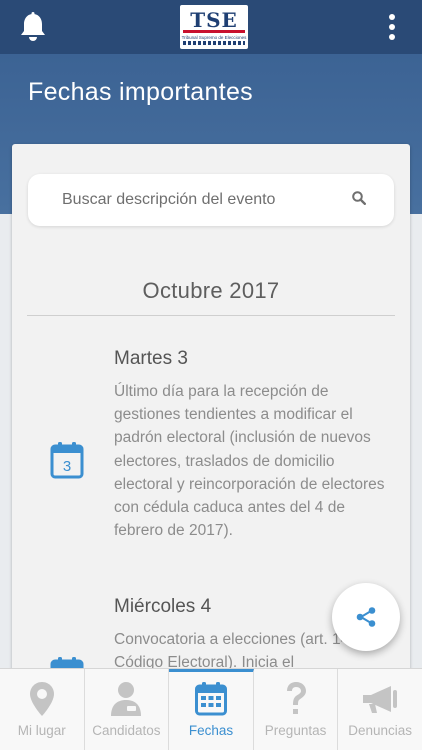 The width and height of the screenshot is (422, 750). Describe the element at coordinates (140, 92) in the screenshot. I see `page-title: Fechas importantes` at that location.